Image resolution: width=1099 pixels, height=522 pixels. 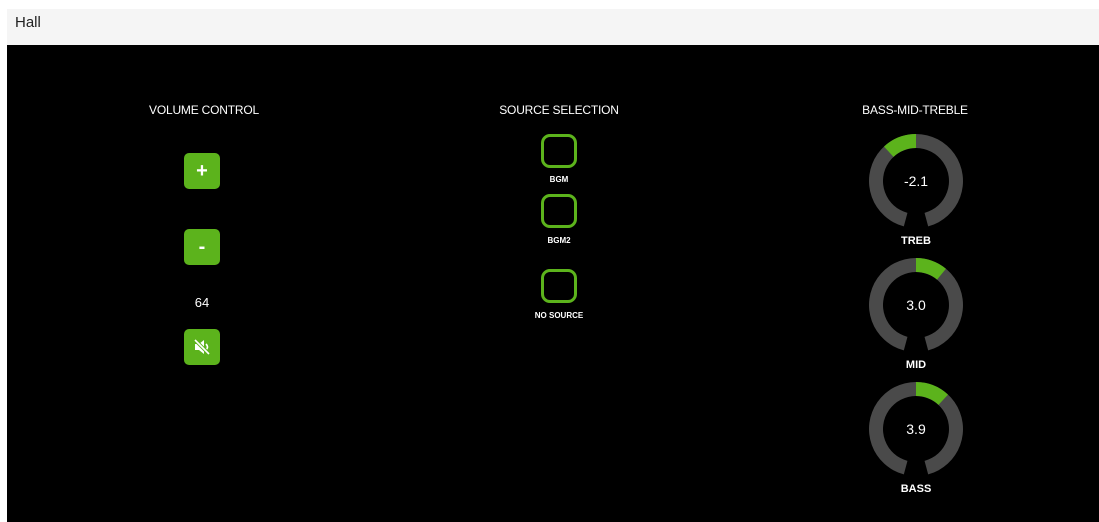 I want to click on title-bar: Hall, so click(x=553, y=27).